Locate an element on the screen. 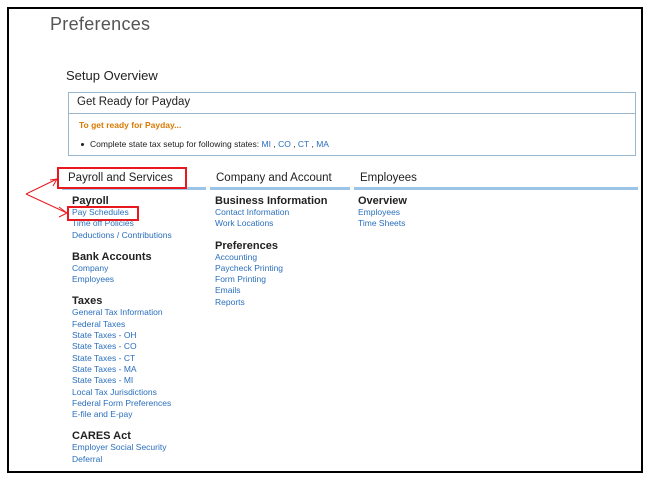 The image size is (654, 485). arrow-to-tab-line is located at coordinates (41, 186).